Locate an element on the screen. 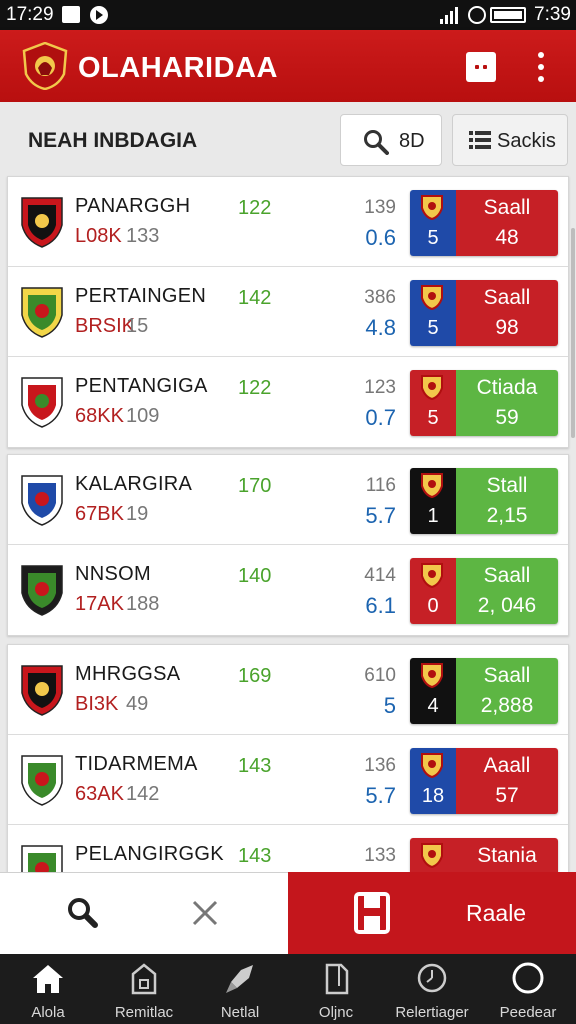 The height and width of the screenshot is (1024, 576). odds-button: 4 Saall 2,888 is located at coordinates (484, 691).